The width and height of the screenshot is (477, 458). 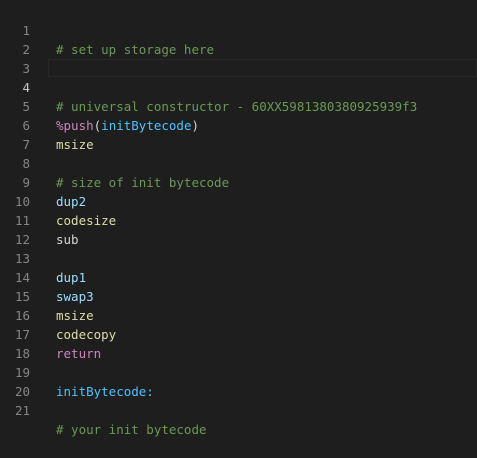 What do you see at coordinates (238, 295) in the screenshot?
I see `code-line: 15 msize` at bounding box center [238, 295].